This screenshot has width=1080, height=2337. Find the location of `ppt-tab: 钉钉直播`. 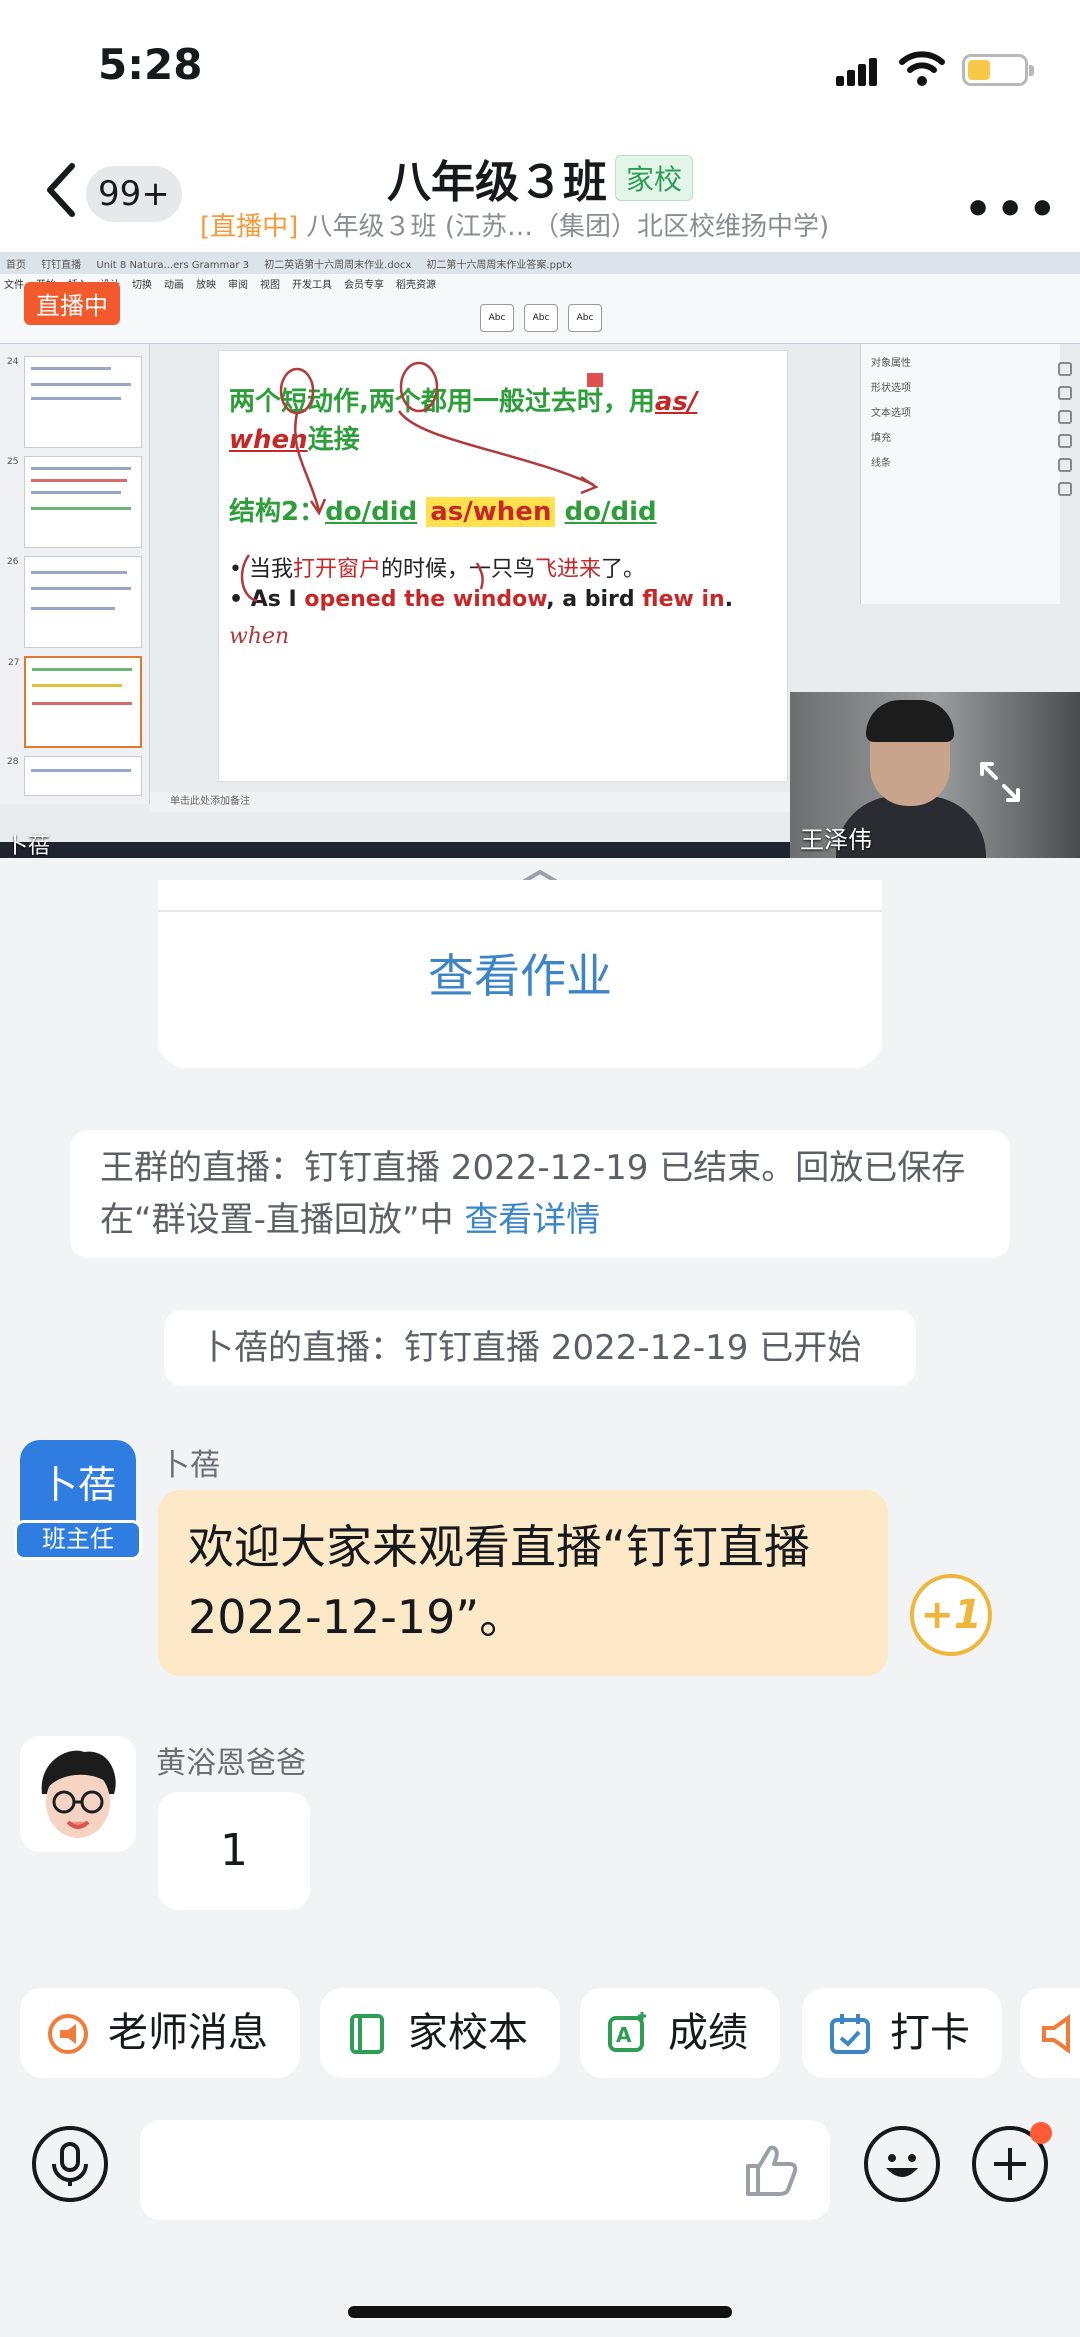

ppt-tab: 钉钉直播 is located at coordinates (61, 265).